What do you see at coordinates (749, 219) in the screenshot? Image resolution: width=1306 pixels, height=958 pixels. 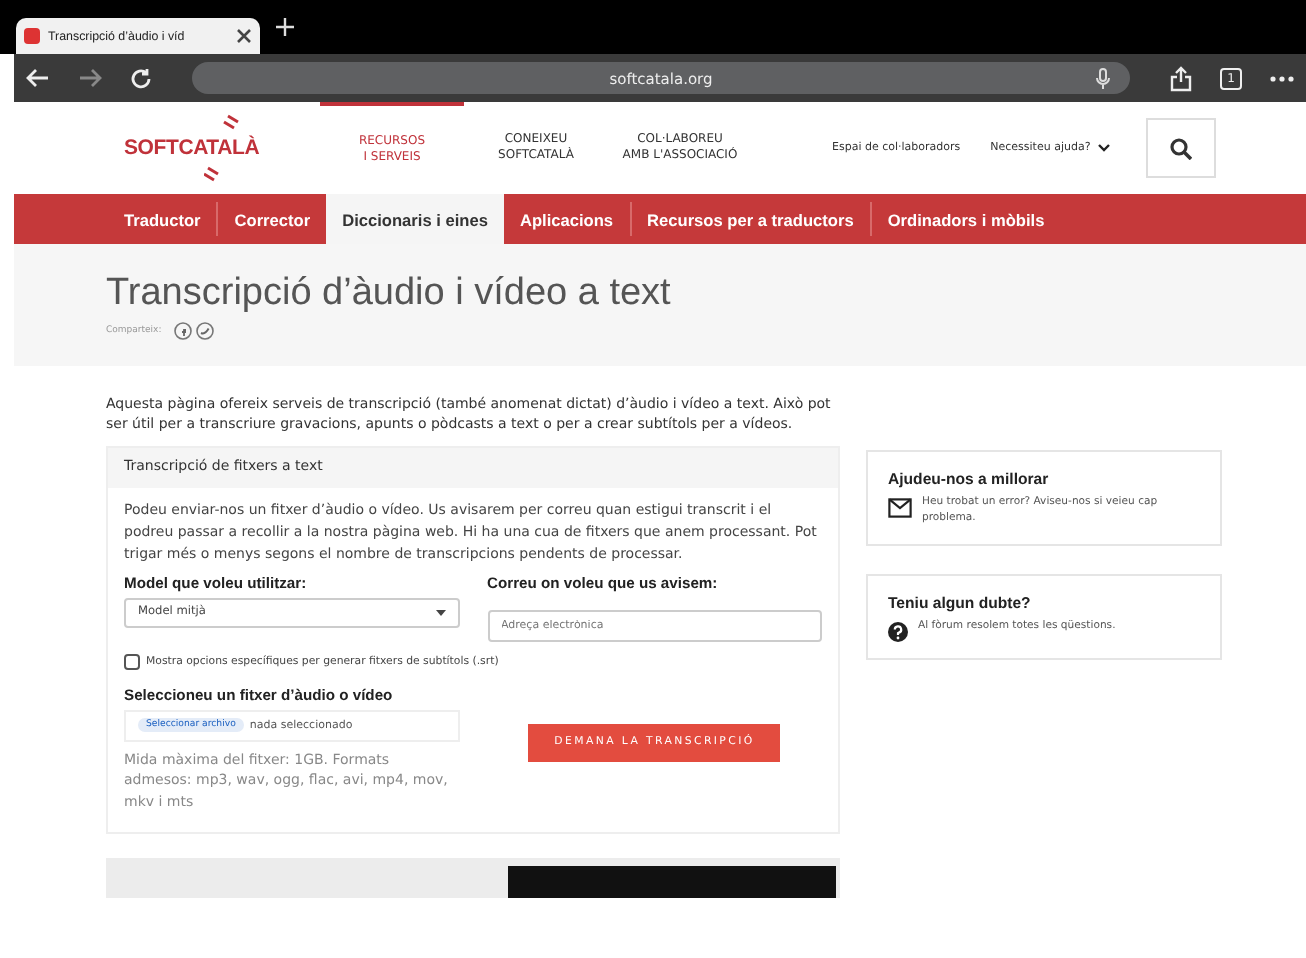 I see `nav-tab: Recursos per a traductors` at bounding box center [749, 219].